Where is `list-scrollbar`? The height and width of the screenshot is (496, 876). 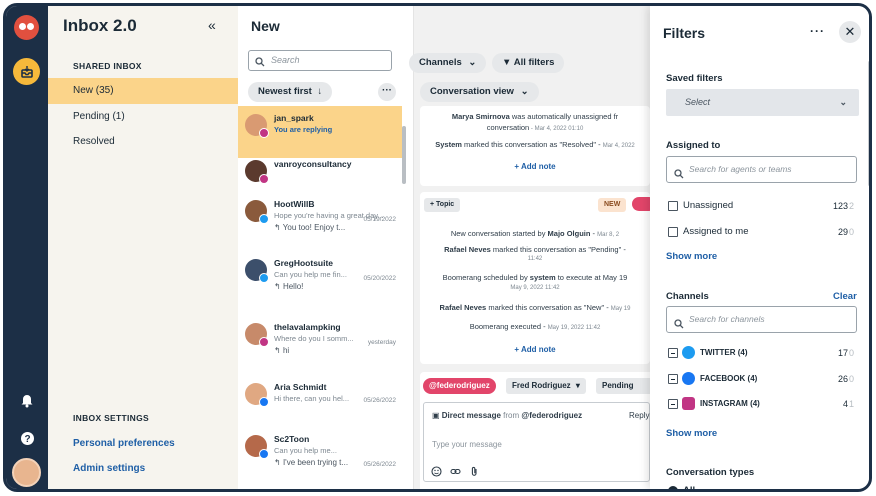 list-scrollbar is located at coordinates (404, 155).